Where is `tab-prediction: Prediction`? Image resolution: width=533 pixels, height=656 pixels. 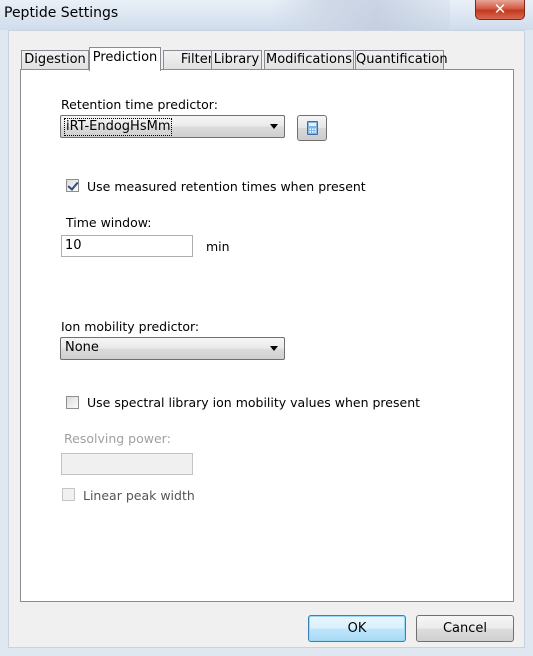 tab-prediction: Prediction is located at coordinates (125, 59).